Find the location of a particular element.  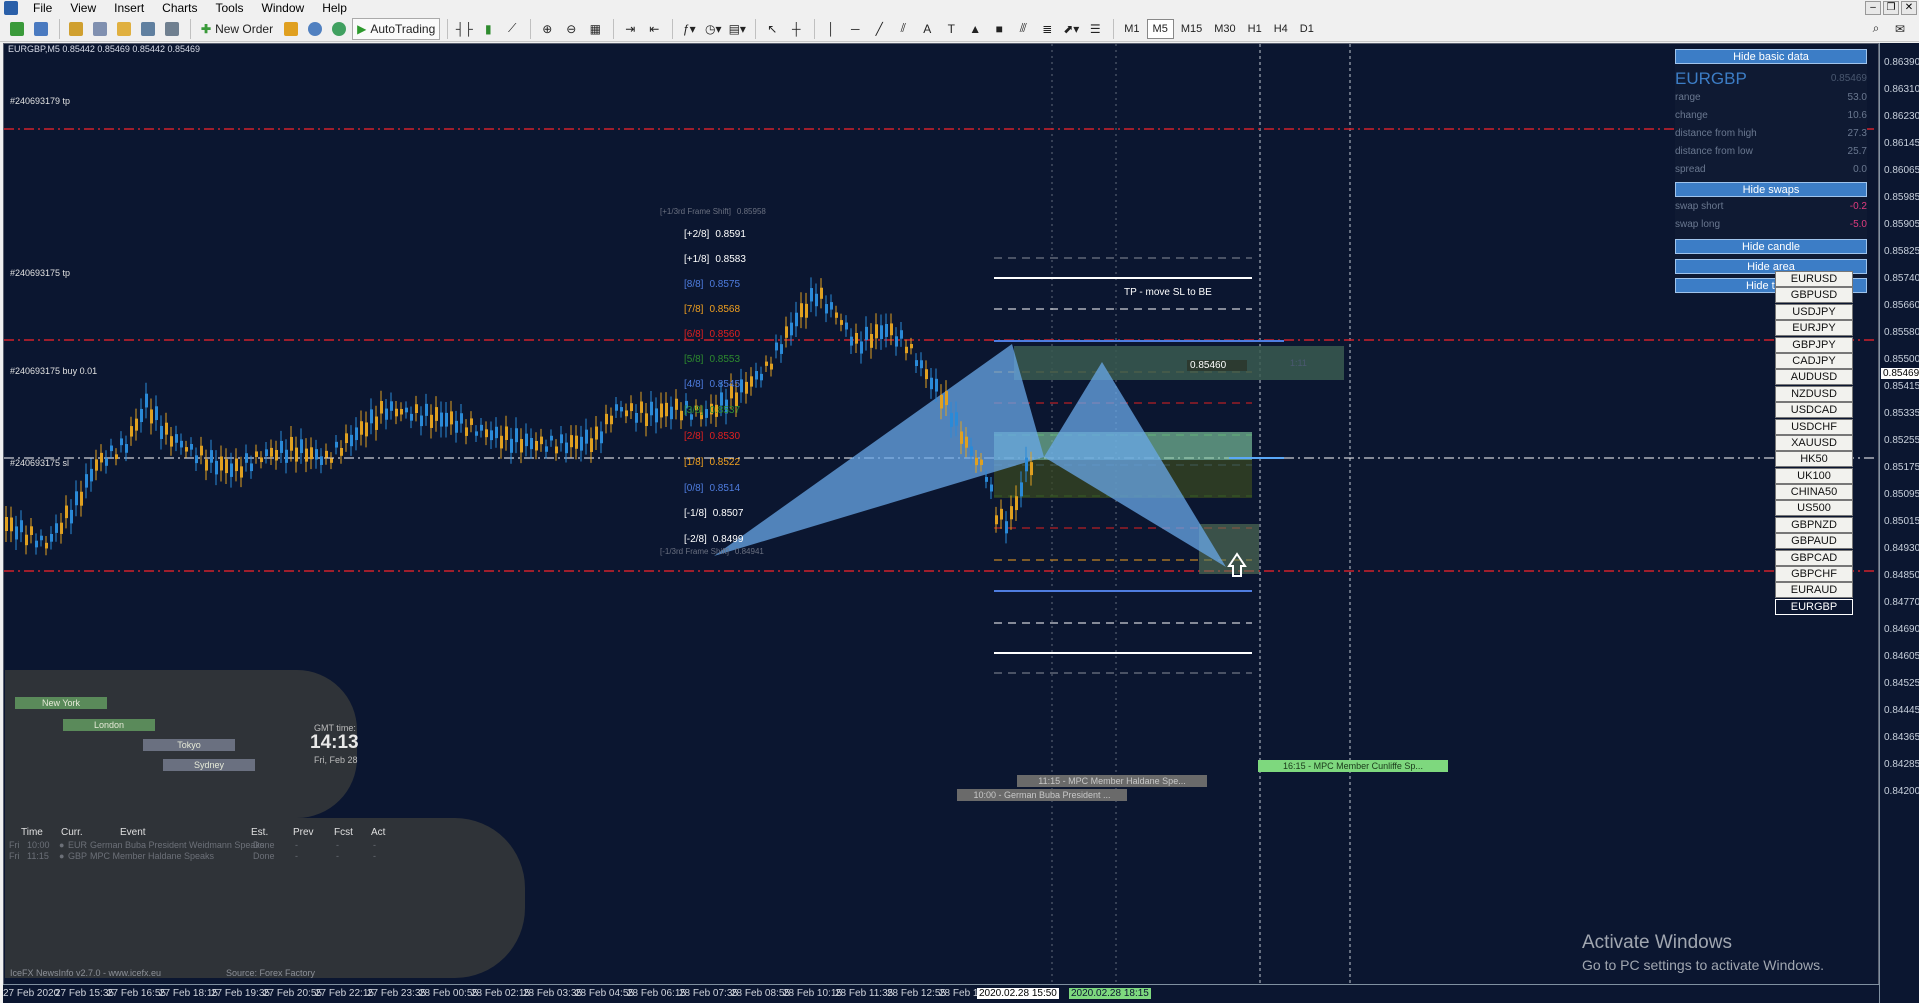

hide-swaps-button: Hide swaps is located at coordinates (1771, 189).